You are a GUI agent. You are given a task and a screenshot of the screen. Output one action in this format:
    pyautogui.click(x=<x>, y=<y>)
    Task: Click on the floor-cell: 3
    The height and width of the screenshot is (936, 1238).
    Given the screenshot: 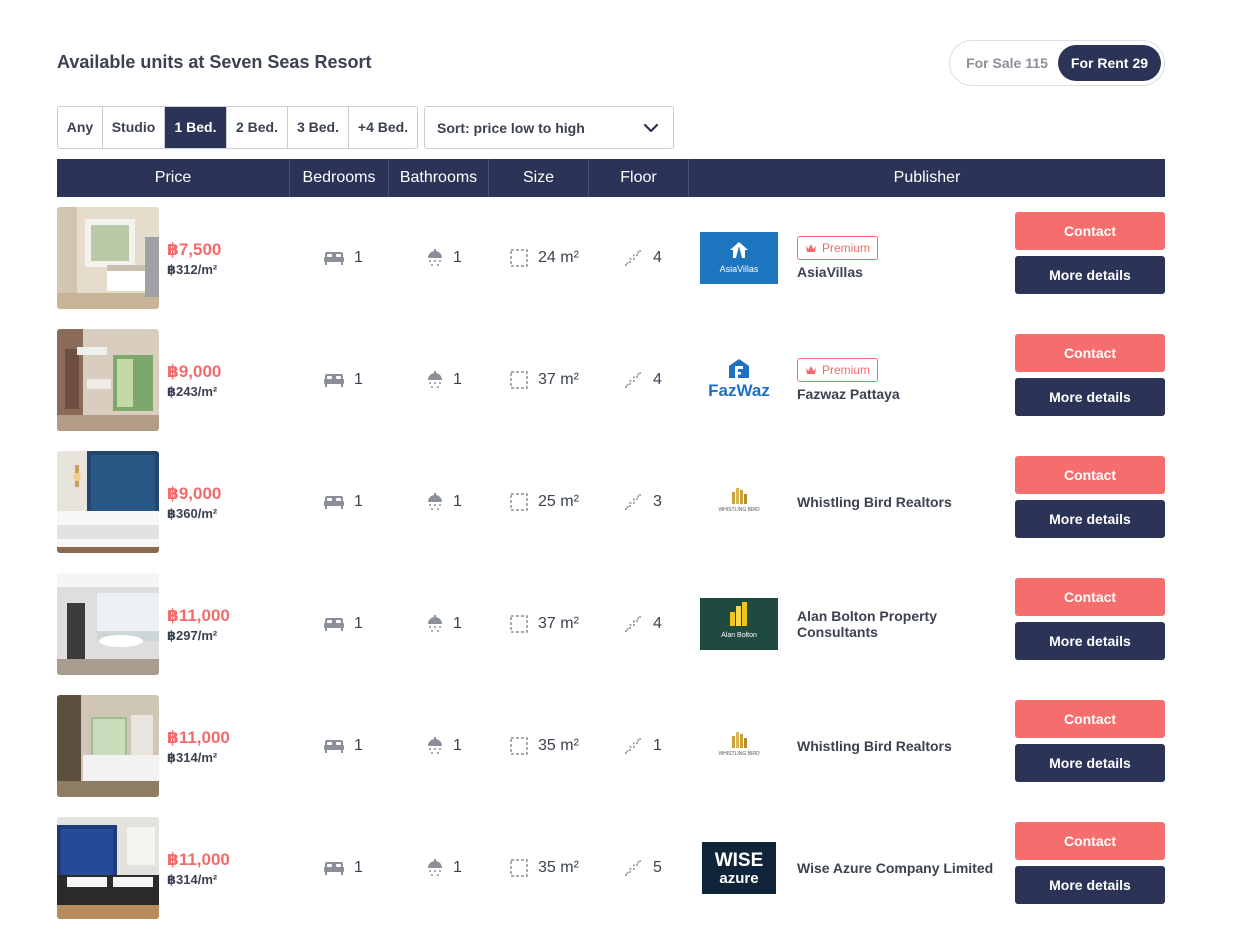 What is the action you would take?
    pyautogui.click(x=643, y=502)
    